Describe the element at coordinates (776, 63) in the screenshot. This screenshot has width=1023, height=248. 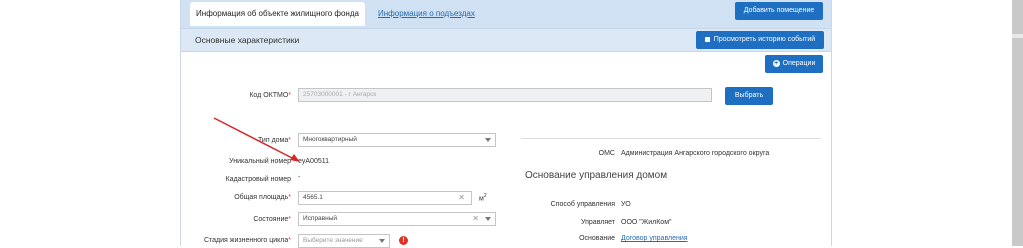
I see `plus-circle-icon: +` at that location.